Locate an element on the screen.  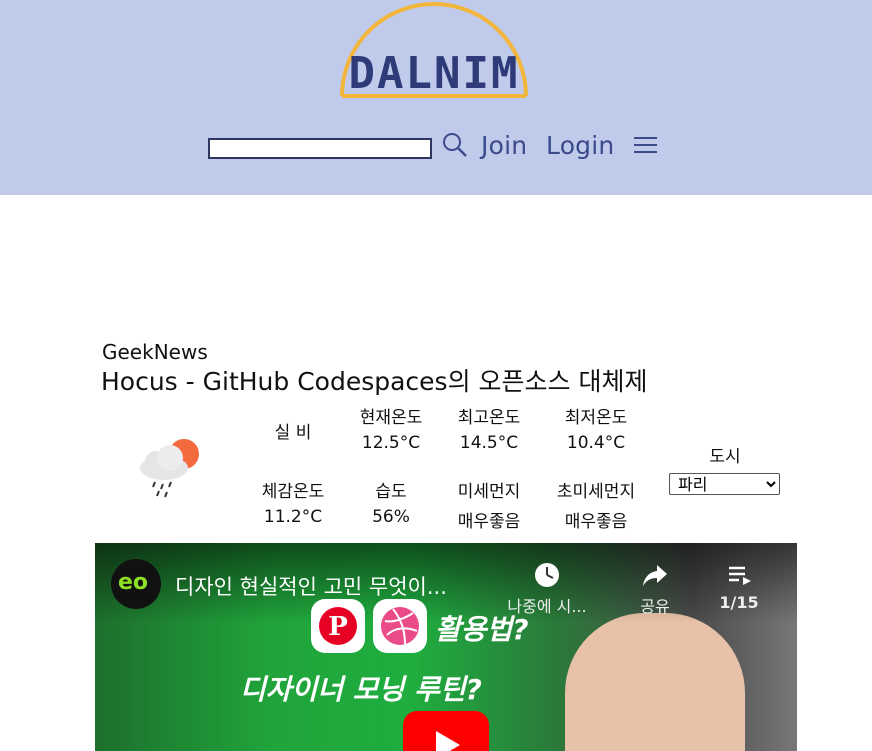
humidity-label: 습도 is located at coordinates (391, 492).